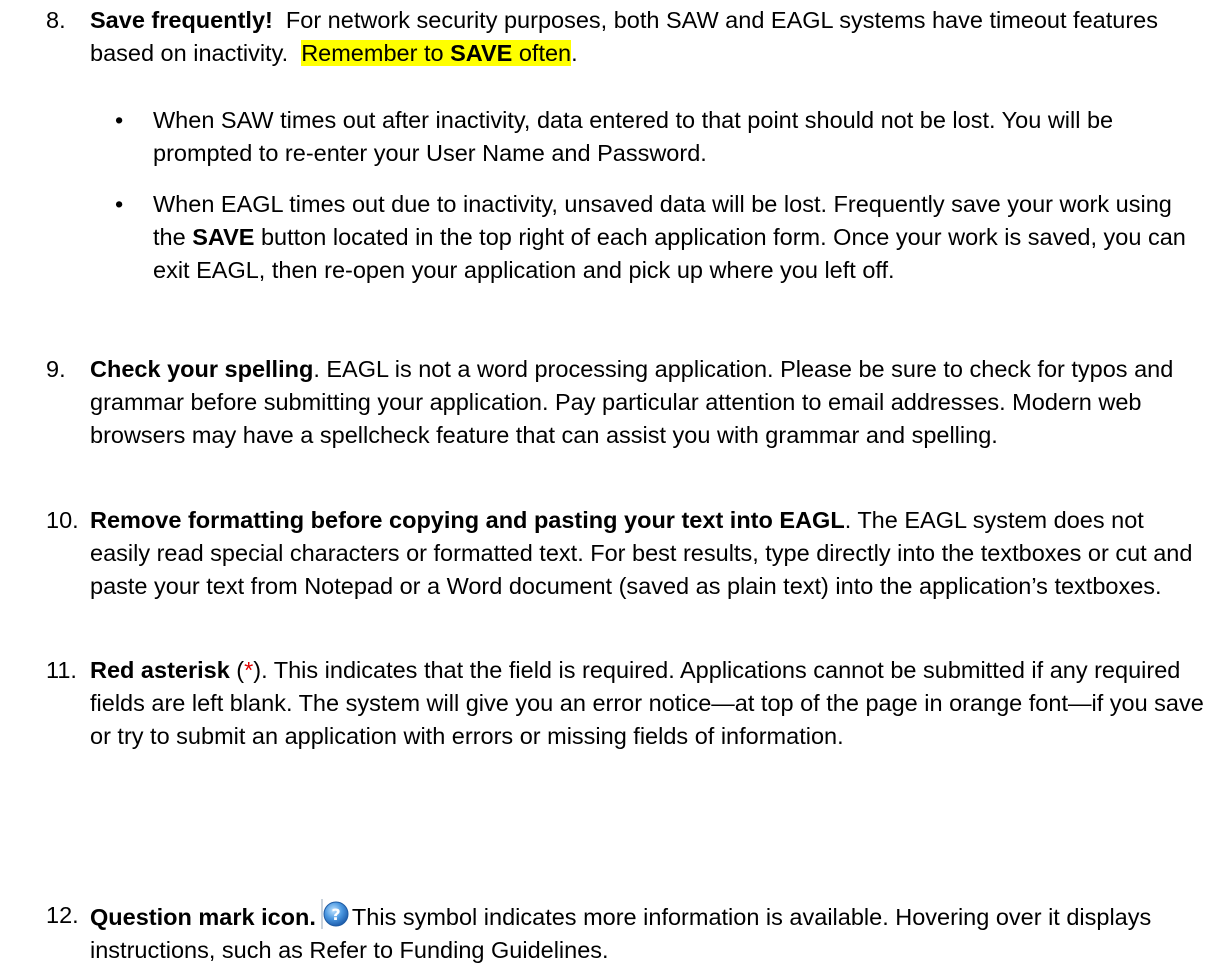  What do you see at coordinates (249, 670) in the screenshot?
I see `red-asterisk: *` at bounding box center [249, 670].